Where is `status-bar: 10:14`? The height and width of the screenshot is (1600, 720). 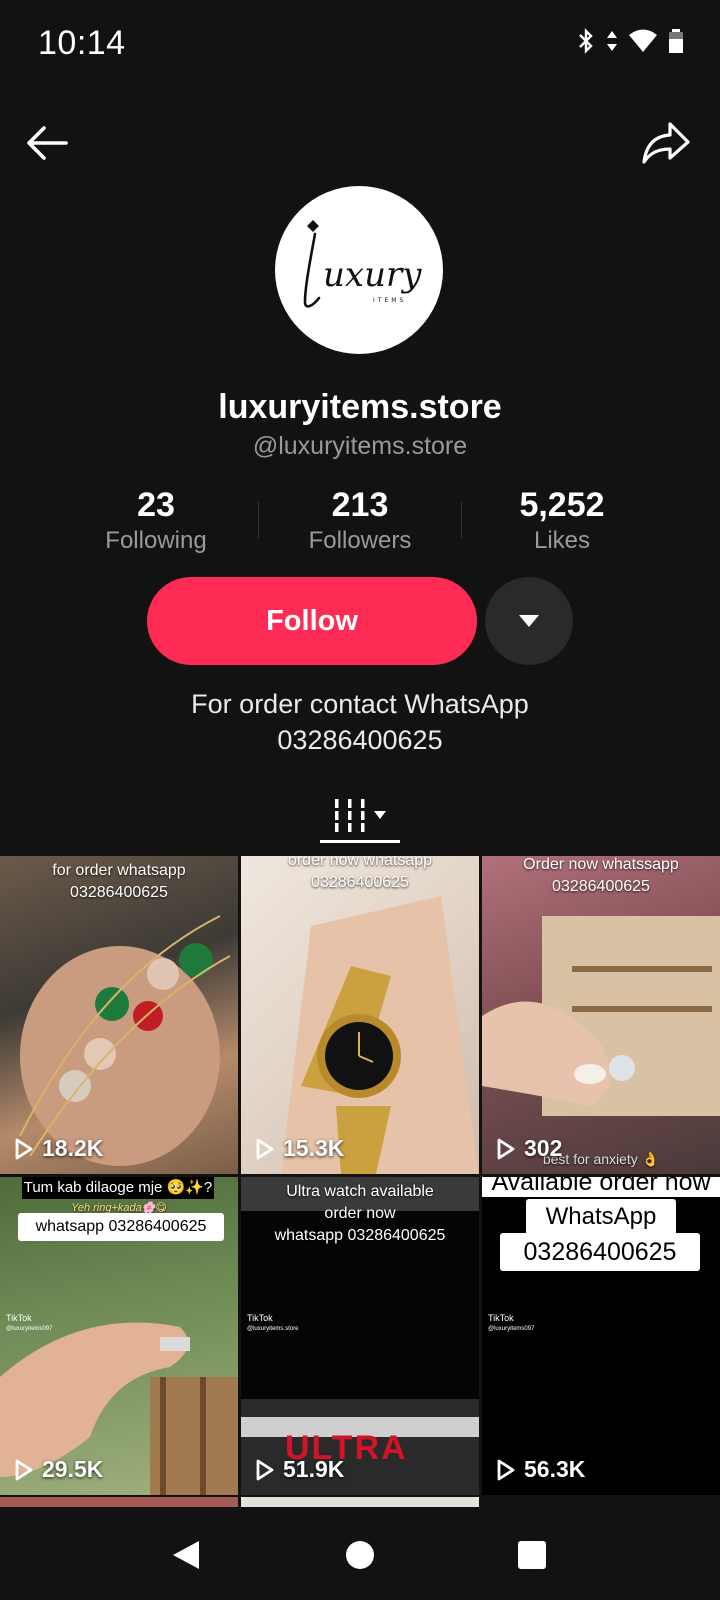 status-bar: 10:14 is located at coordinates (360, 45).